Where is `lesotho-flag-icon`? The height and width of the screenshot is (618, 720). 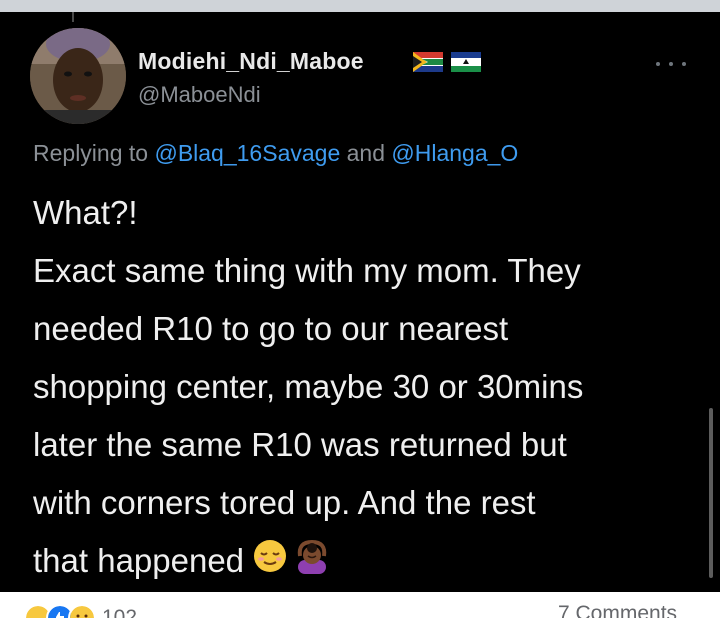 lesotho-flag-icon is located at coordinates (466, 62).